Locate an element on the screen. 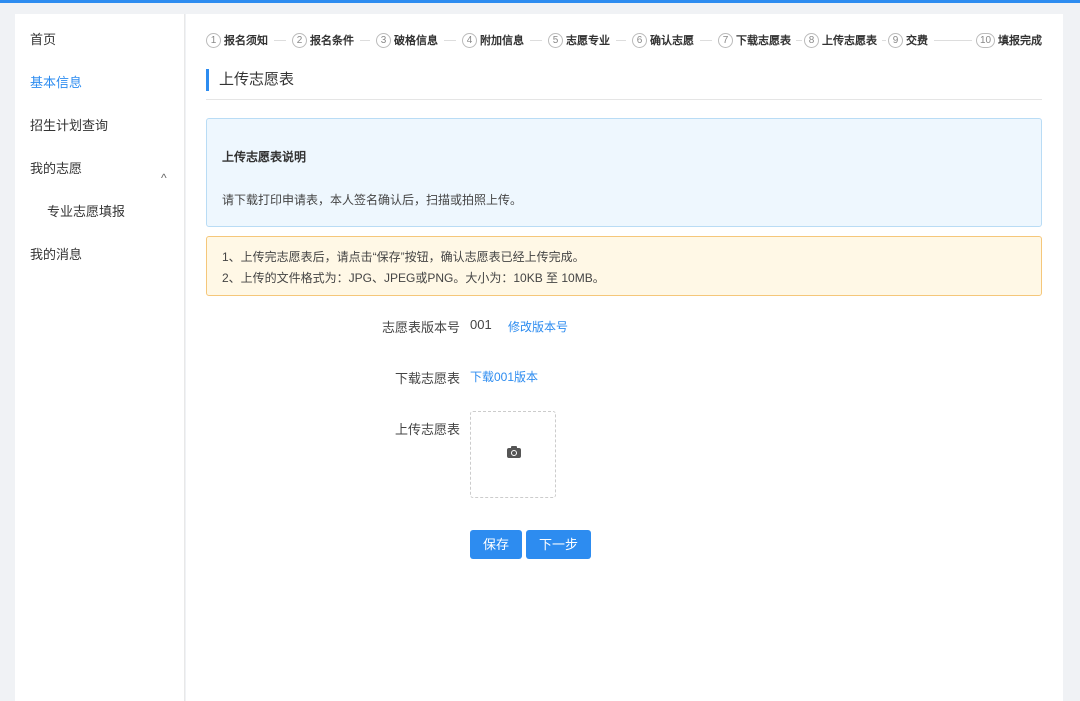 The height and width of the screenshot is (701, 1080). step-label: 报名条件 is located at coordinates (332, 41).